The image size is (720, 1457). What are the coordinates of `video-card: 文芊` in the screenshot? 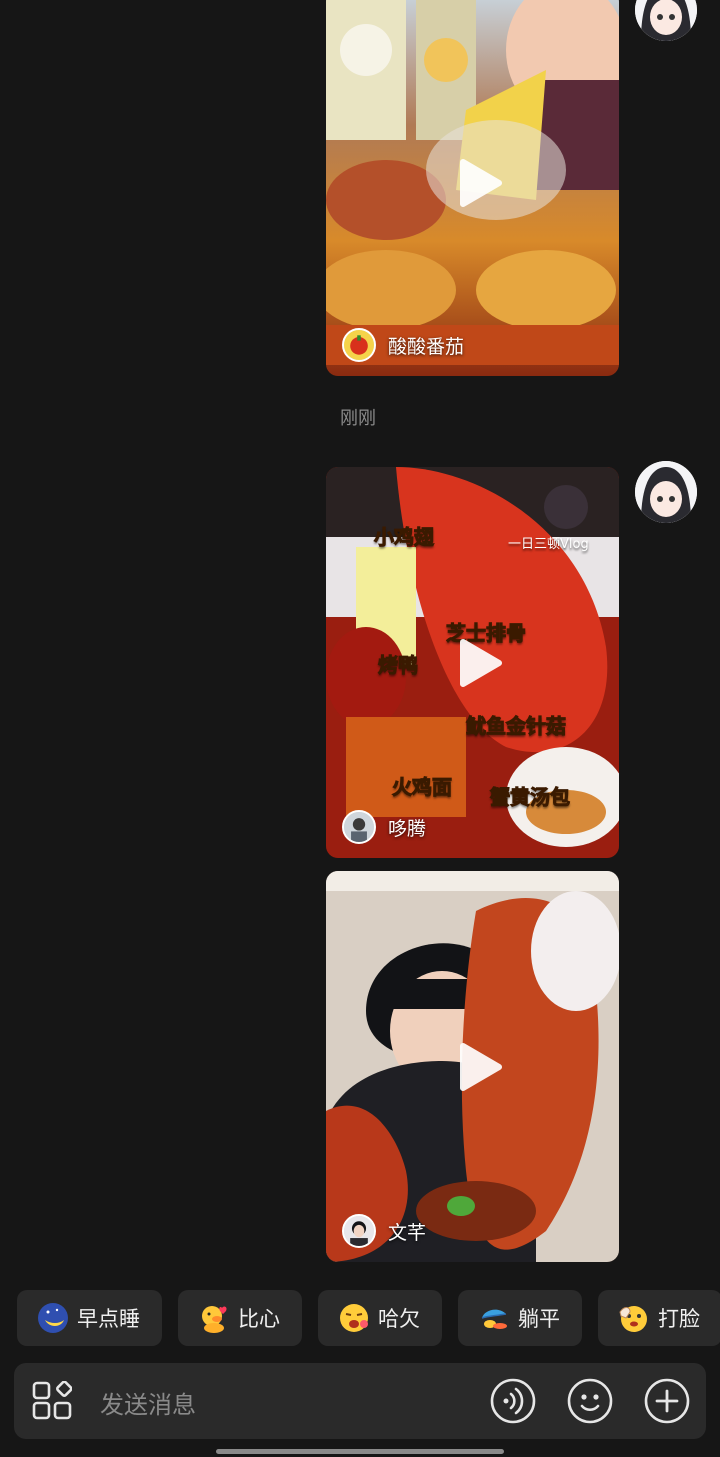 It's located at (472, 1066).